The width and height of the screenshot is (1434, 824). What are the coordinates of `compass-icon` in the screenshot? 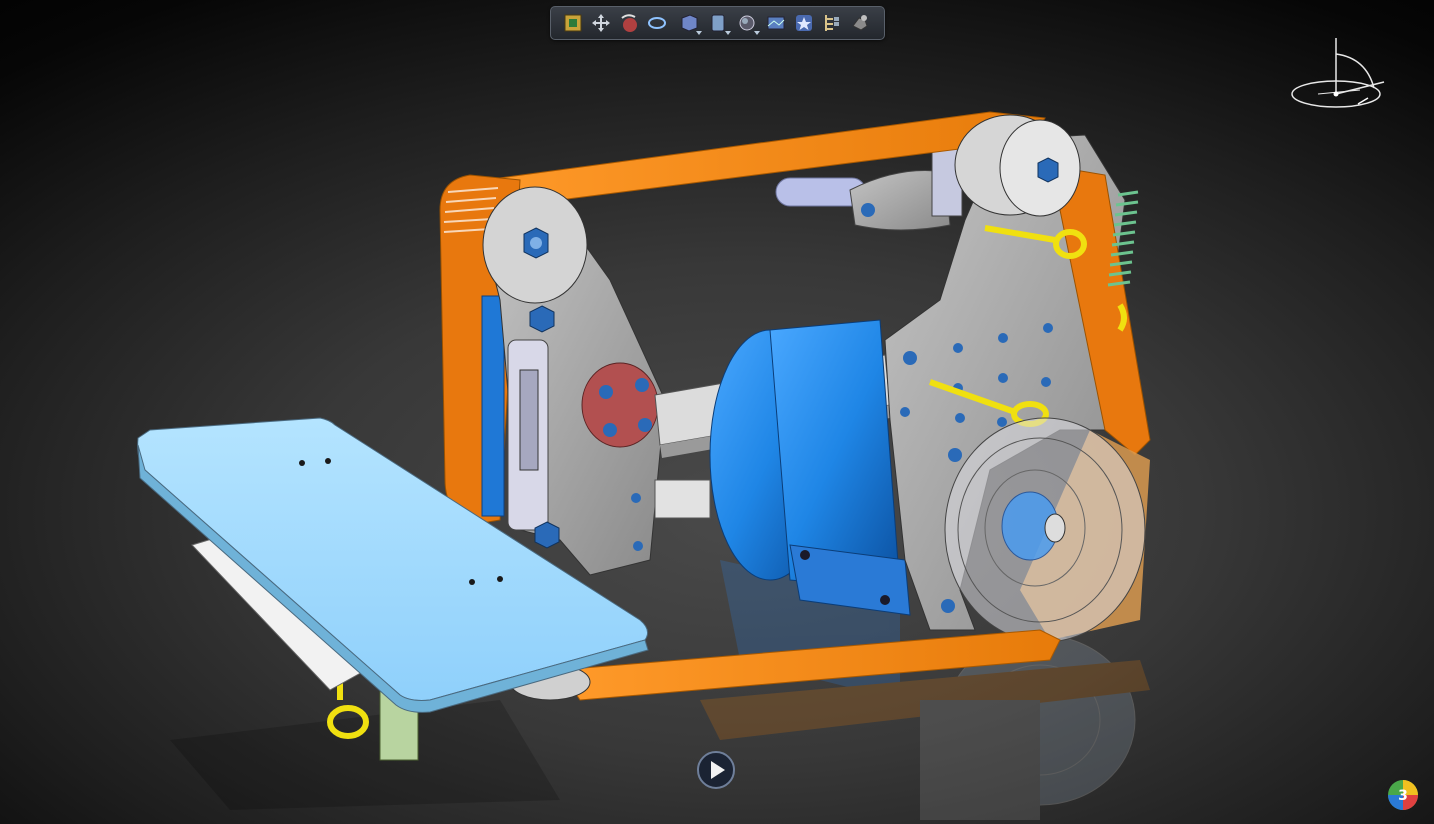 It's located at (1340, 74).